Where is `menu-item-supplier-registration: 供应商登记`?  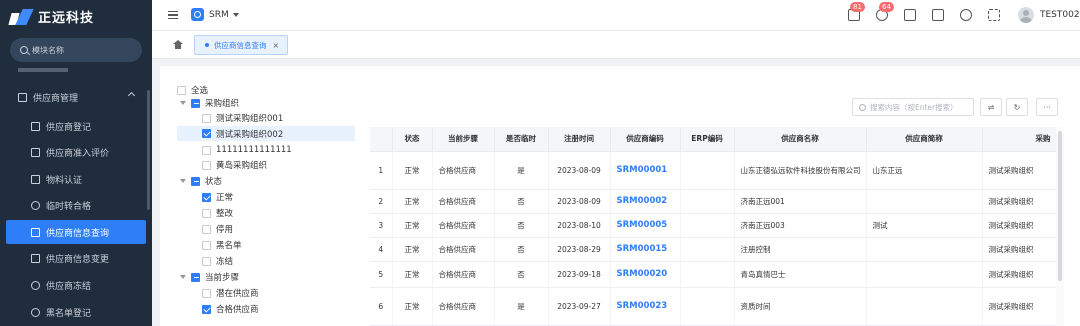
menu-item-supplier-registration: 供应商登记 is located at coordinates (76, 126).